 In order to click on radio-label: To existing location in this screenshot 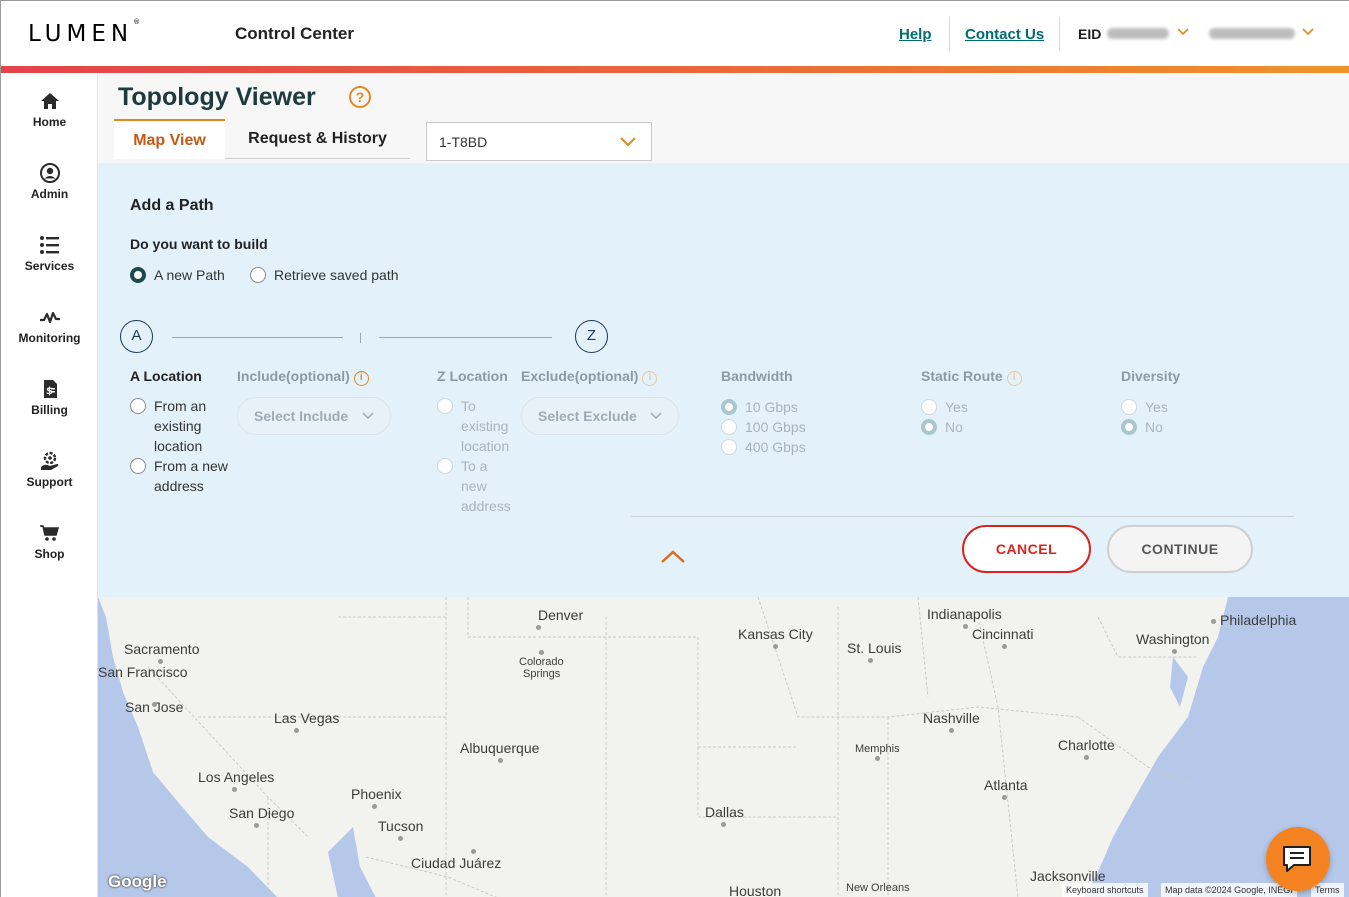, I will do `click(485, 426)`.